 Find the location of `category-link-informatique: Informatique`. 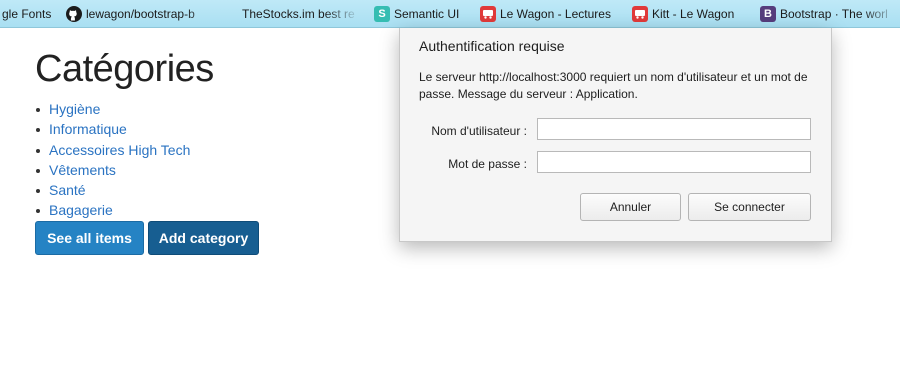

category-link-informatique: Informatique is located at coordinates (88, 129).